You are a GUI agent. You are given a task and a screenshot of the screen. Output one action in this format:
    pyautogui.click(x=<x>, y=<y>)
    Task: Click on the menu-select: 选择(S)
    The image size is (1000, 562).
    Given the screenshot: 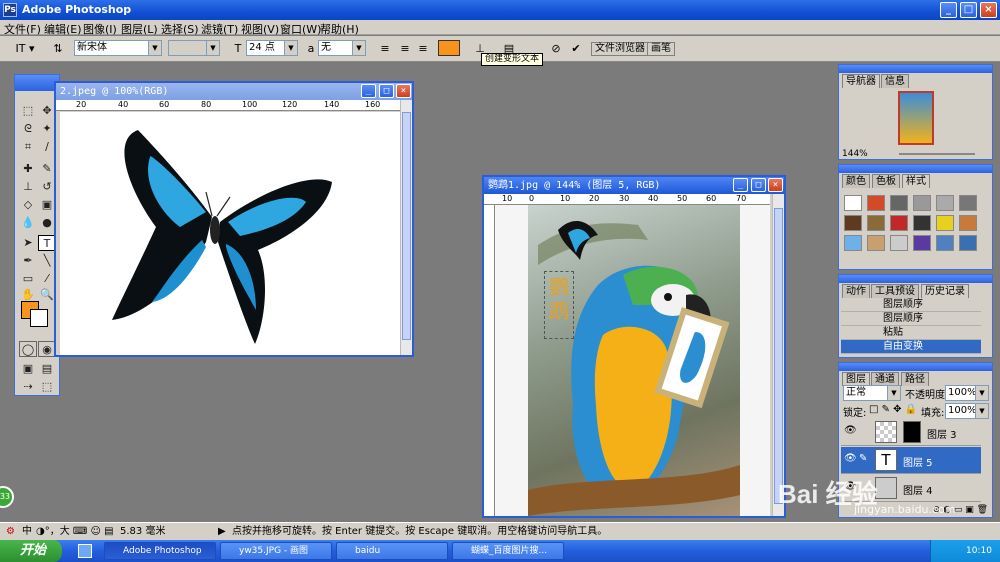 What is the action you would take?
    pyautogui.click(x=180, y=29)
    